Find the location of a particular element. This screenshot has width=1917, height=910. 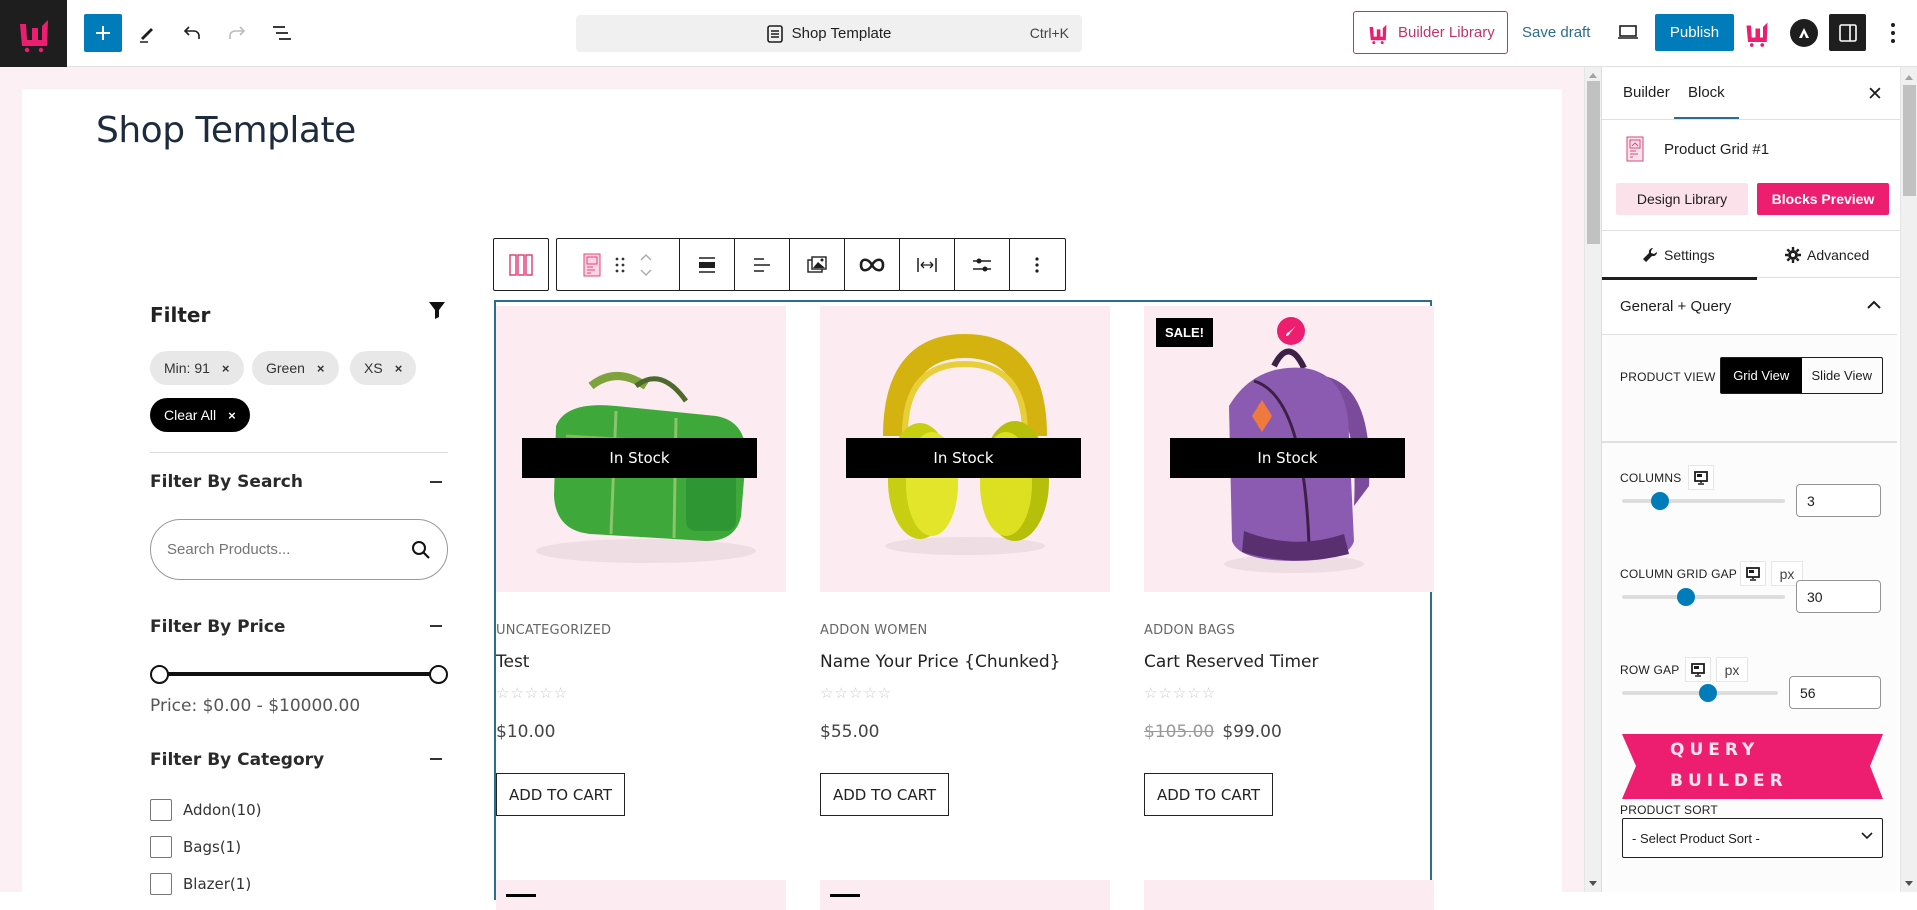

move-up-down-icon is located at coordinates (646, 265).